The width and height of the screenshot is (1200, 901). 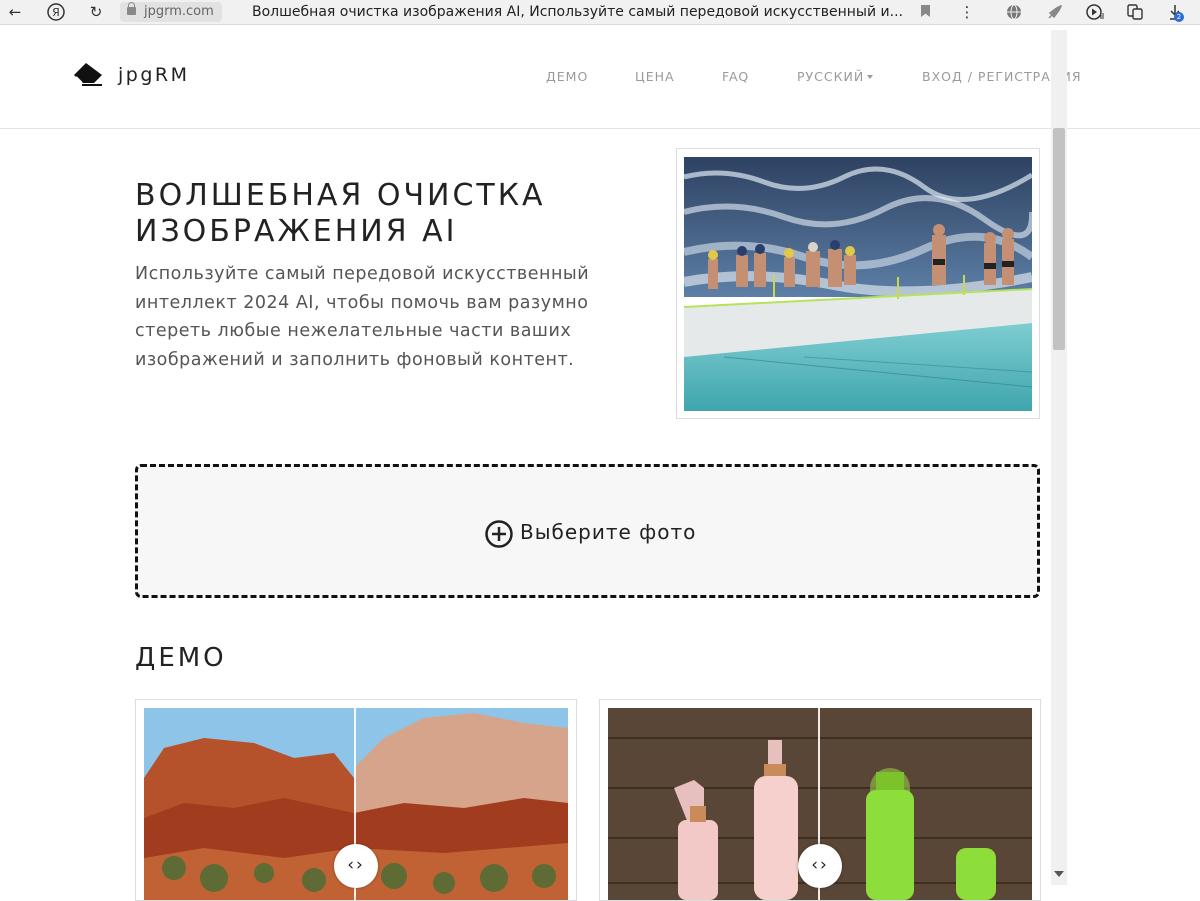 I want to click on globe-icon, so click(x=1014, y=12).